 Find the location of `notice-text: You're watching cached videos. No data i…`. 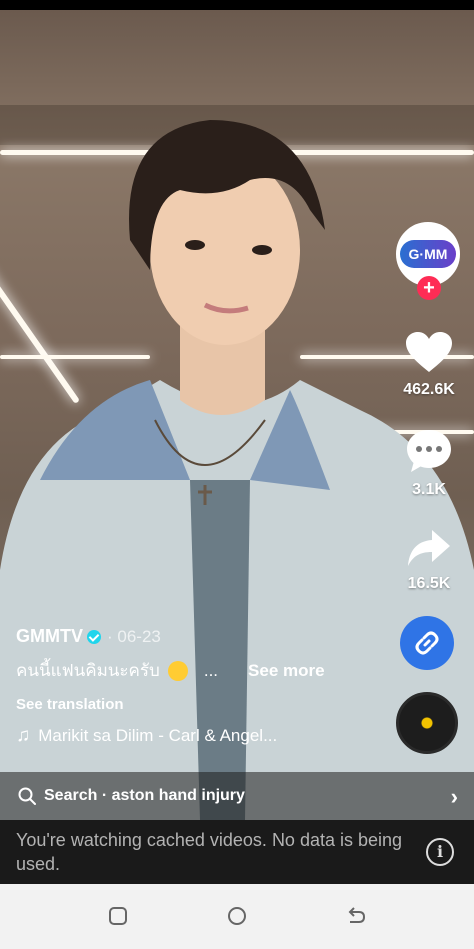

notice-text: You're watching cached videos. No data i… is located at coordinates (209, 852).